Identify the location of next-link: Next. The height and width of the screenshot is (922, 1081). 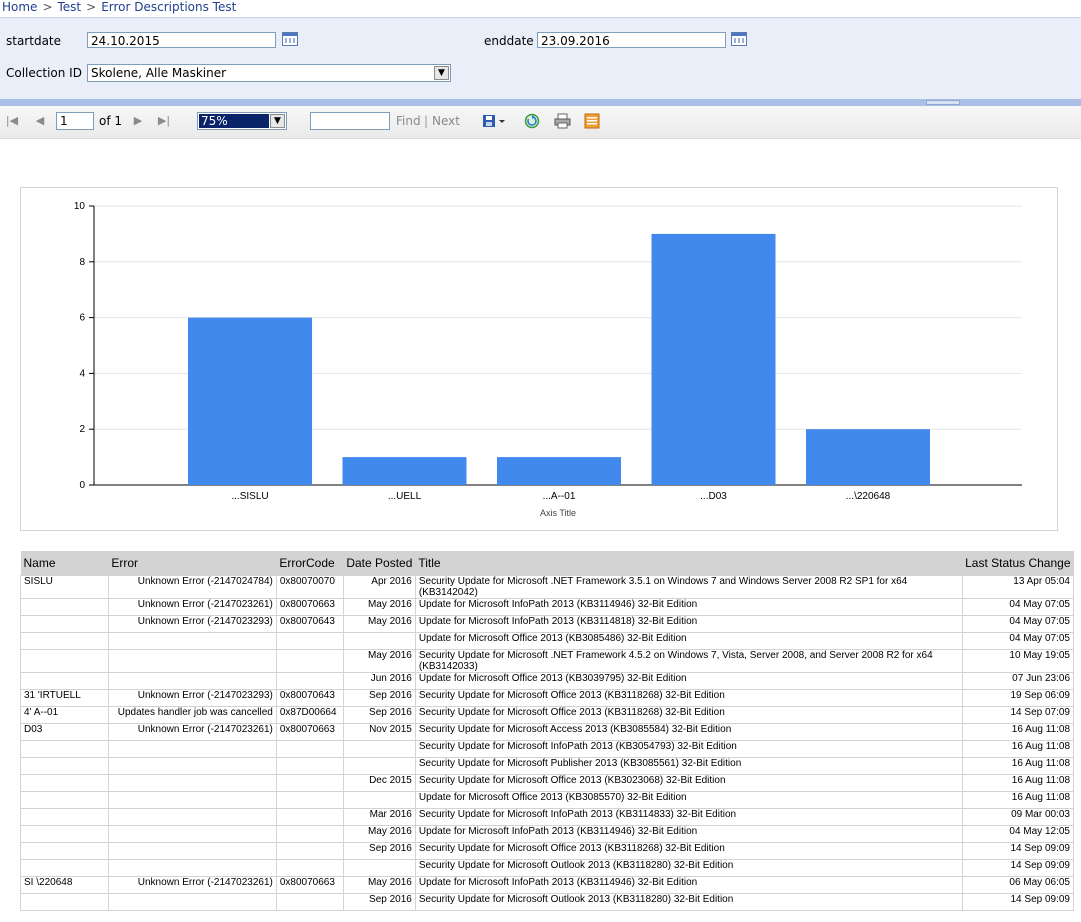
(446, 121).